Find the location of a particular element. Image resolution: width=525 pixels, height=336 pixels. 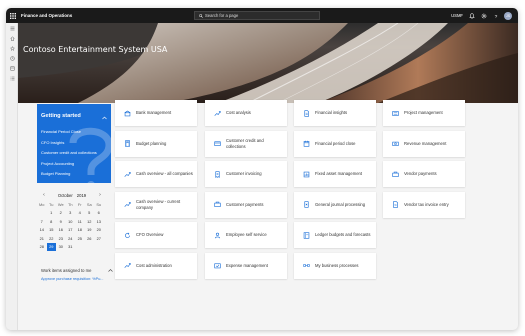

calendar-day: 9 is located at coordinates (61, 221).